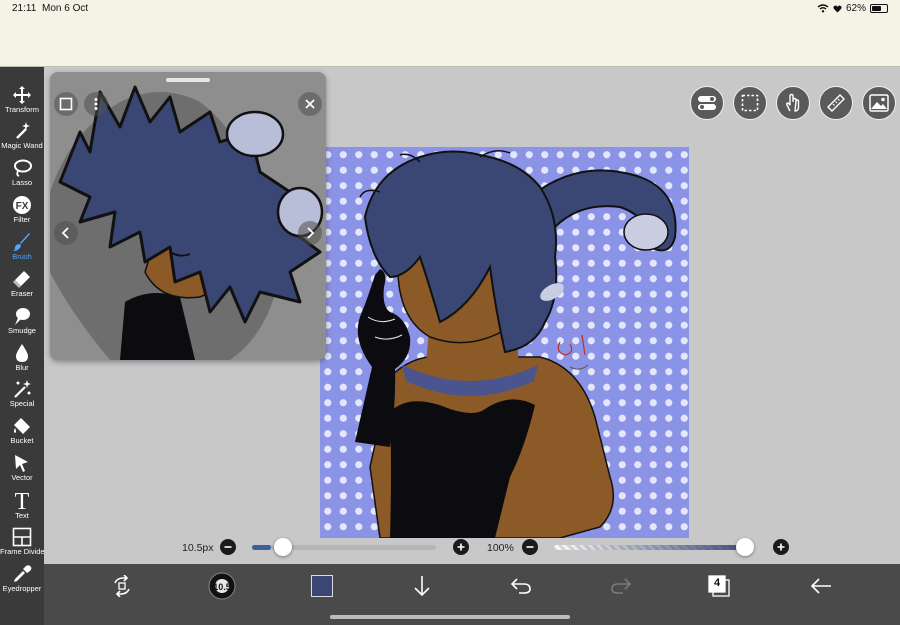  I want to click on tool-text: T Text, so click(22, 507).